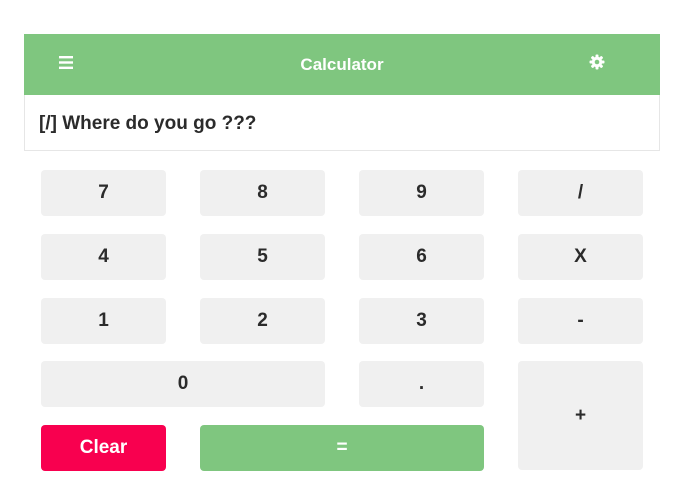 This screenshot has width=696, height=492. What do you see at coordinates (103, 448) in the screenshot?
I see `clear-button: Clear` at bounding box center [103, 448].